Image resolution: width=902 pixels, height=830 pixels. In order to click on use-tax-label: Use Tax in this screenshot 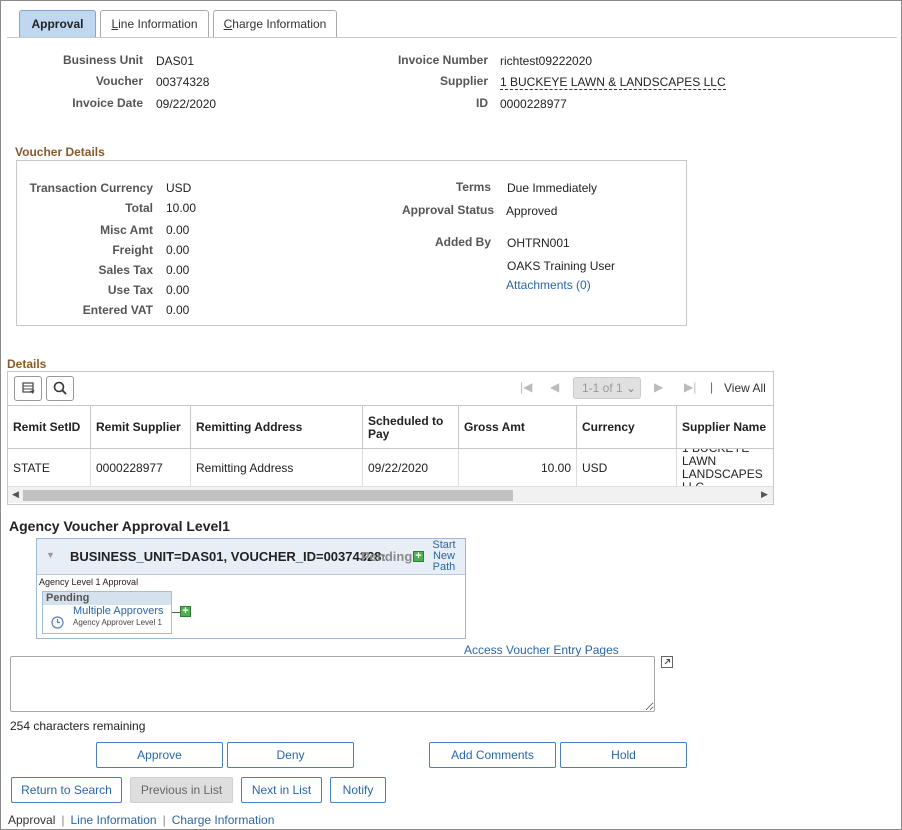, I will do `click(130, 290)`.